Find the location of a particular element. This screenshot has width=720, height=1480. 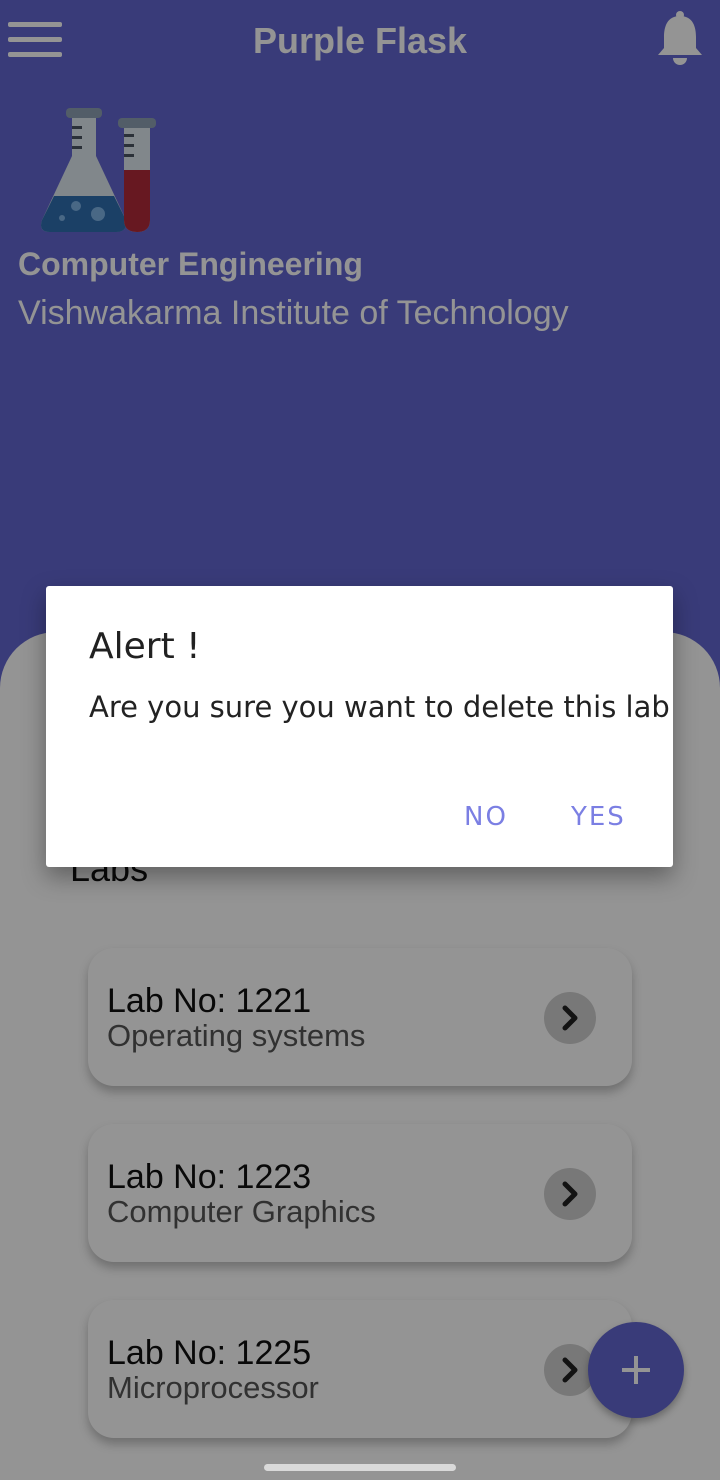

yes-button: YES is located at coordinates (598, 817).